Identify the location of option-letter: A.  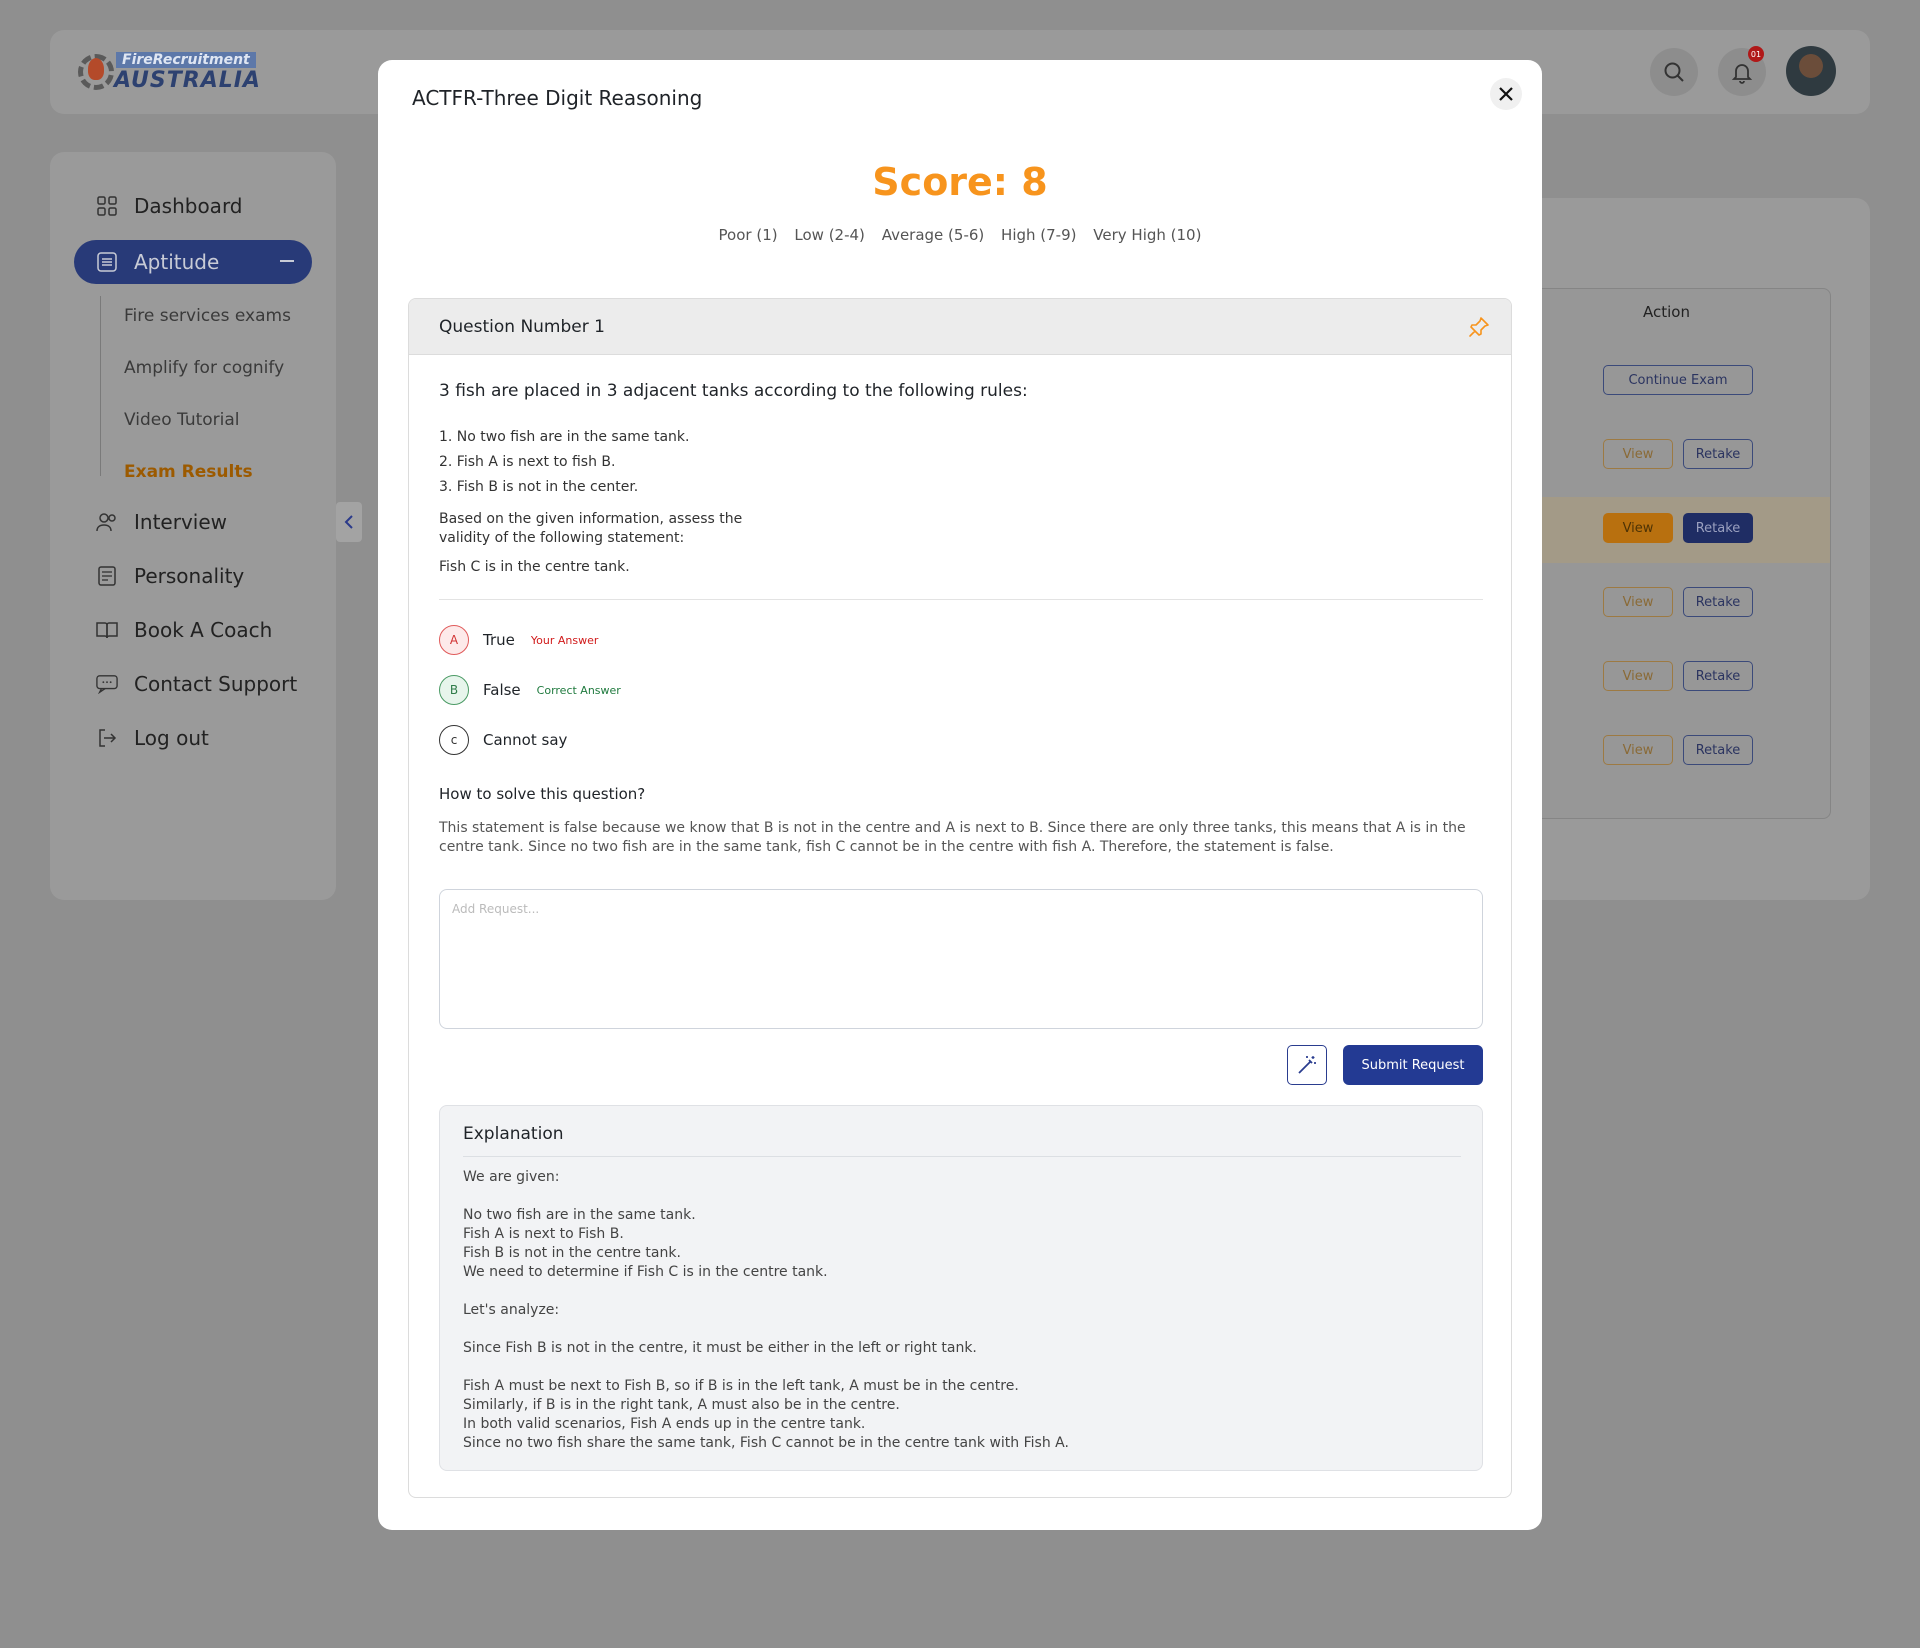
(454, 640).